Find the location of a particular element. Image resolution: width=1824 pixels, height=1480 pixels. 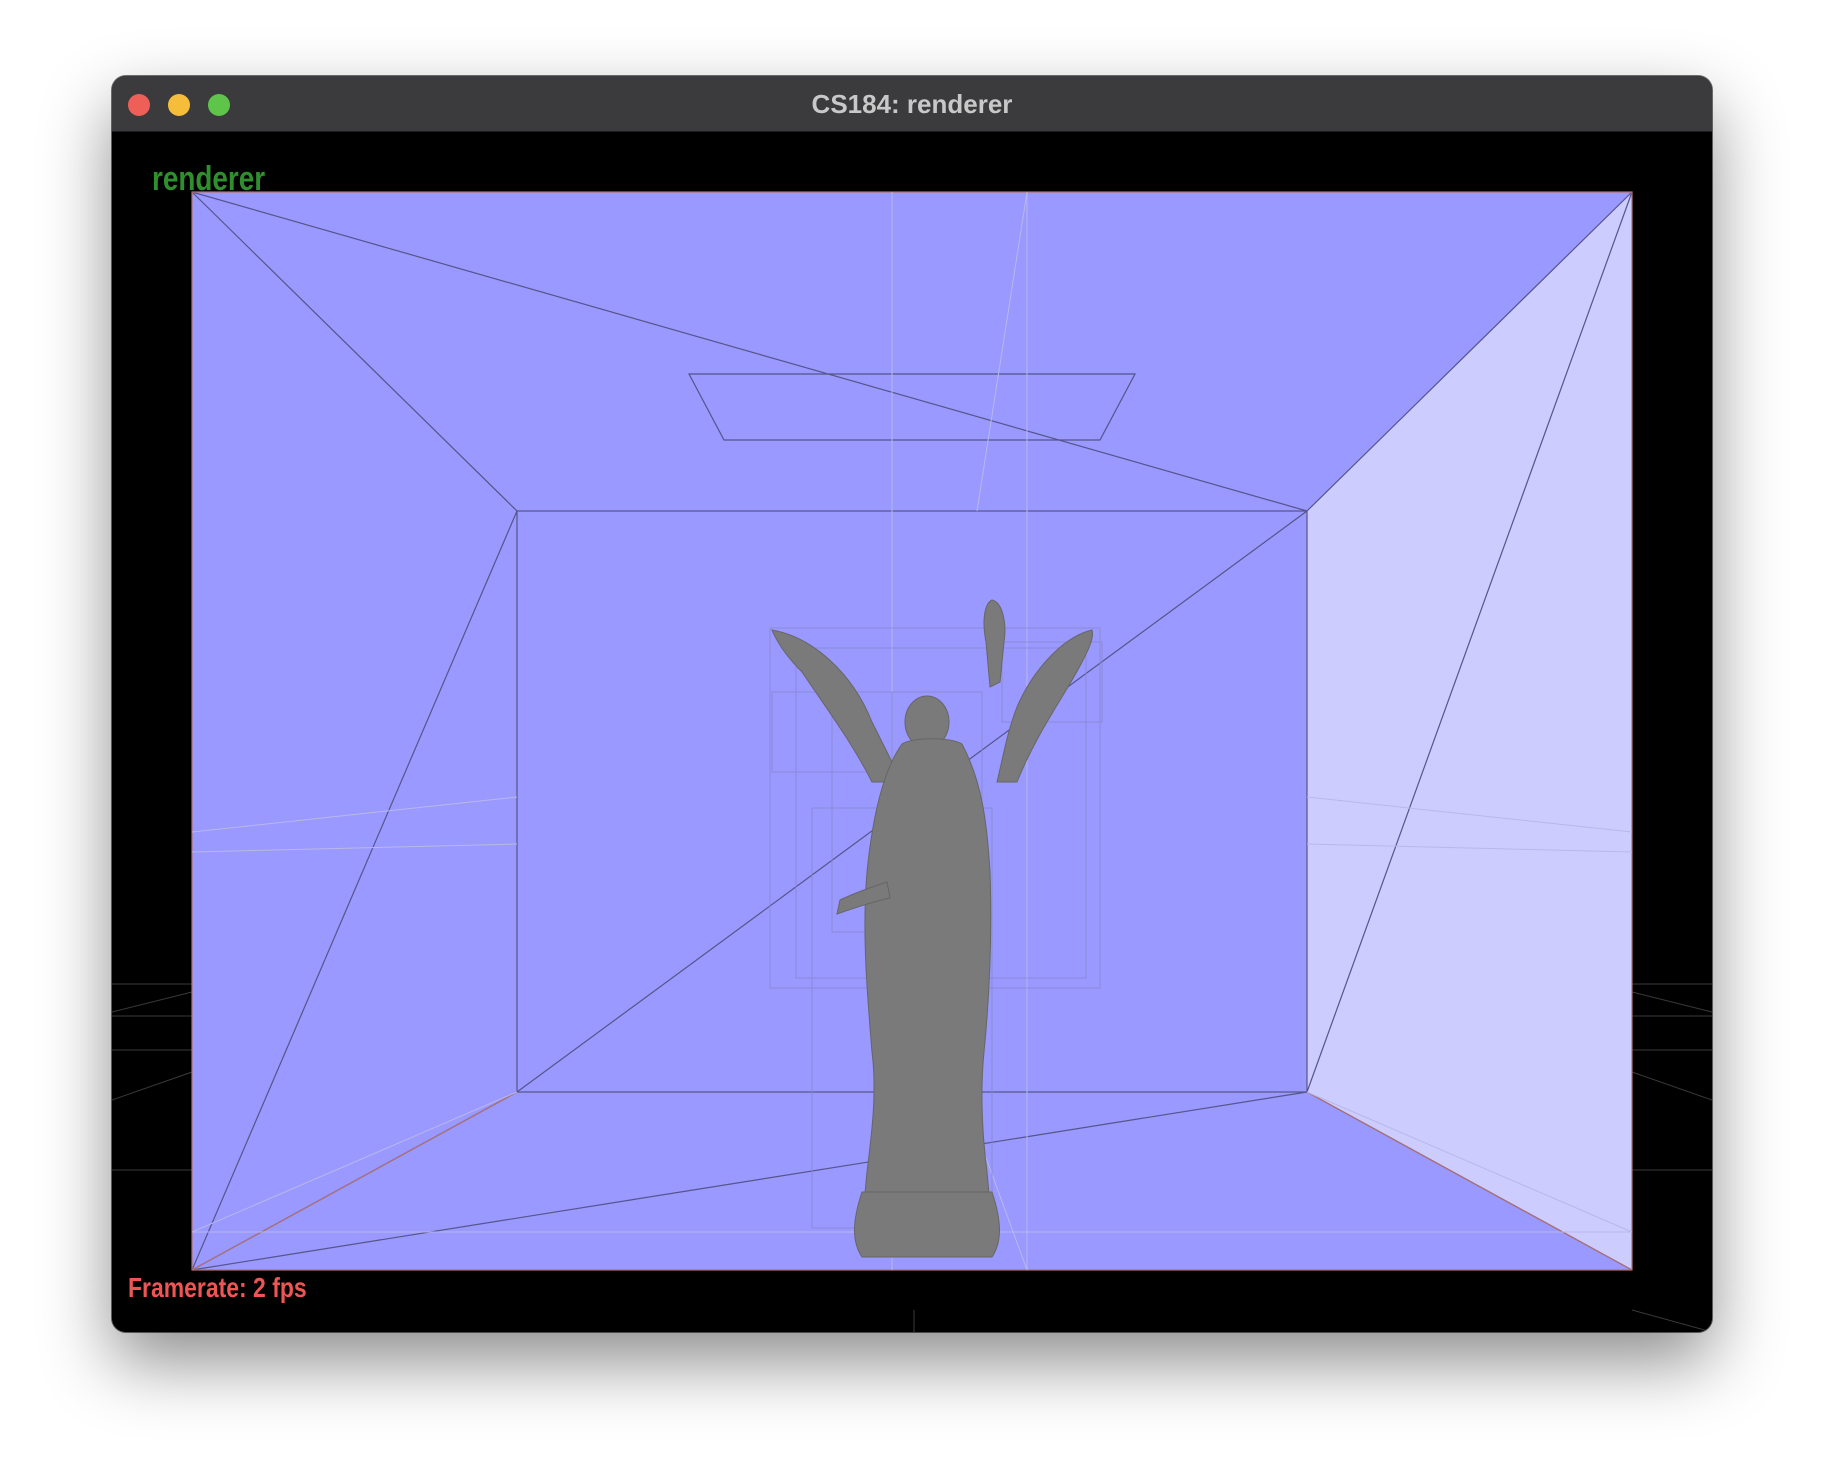

framerate-readout: Framerate: 2 fps is located at coordinates (217, 1287).